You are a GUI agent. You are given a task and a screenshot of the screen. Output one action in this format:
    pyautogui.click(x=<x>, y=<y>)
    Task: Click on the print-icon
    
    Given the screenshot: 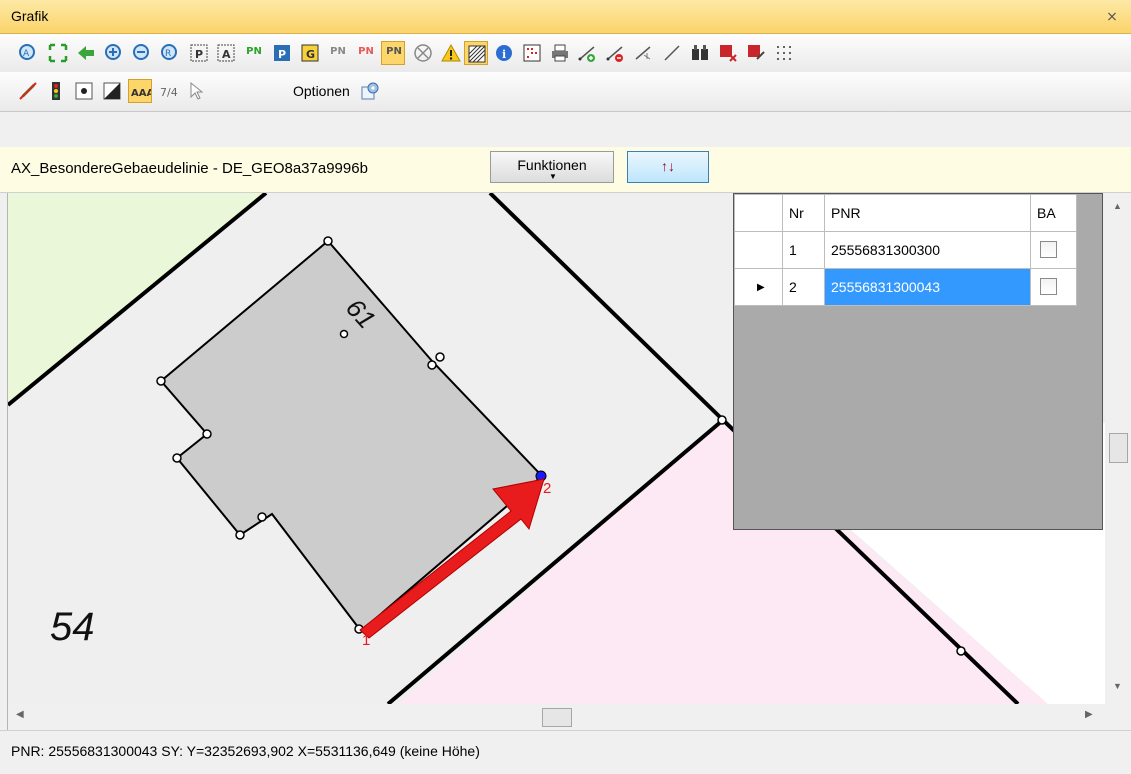 What is the action you would take?
    pyautogui.click(x=560, y=53)
    